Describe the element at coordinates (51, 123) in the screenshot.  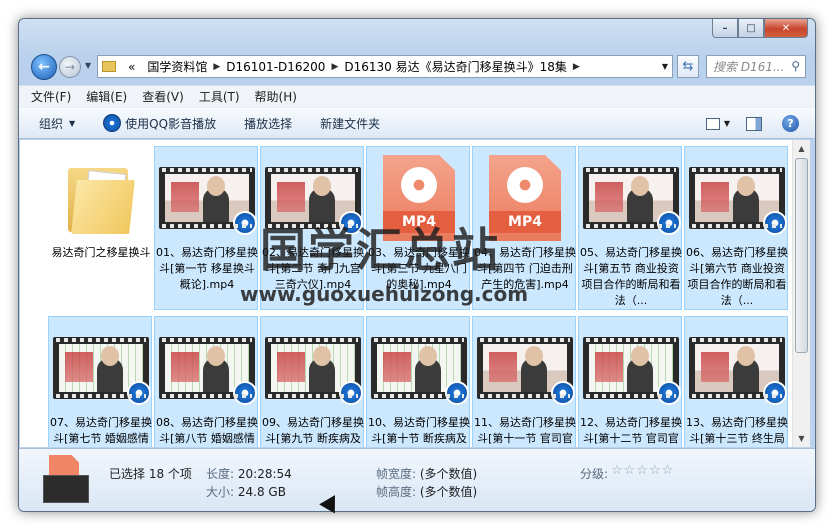
I see `organize-label: 组织` at that location.